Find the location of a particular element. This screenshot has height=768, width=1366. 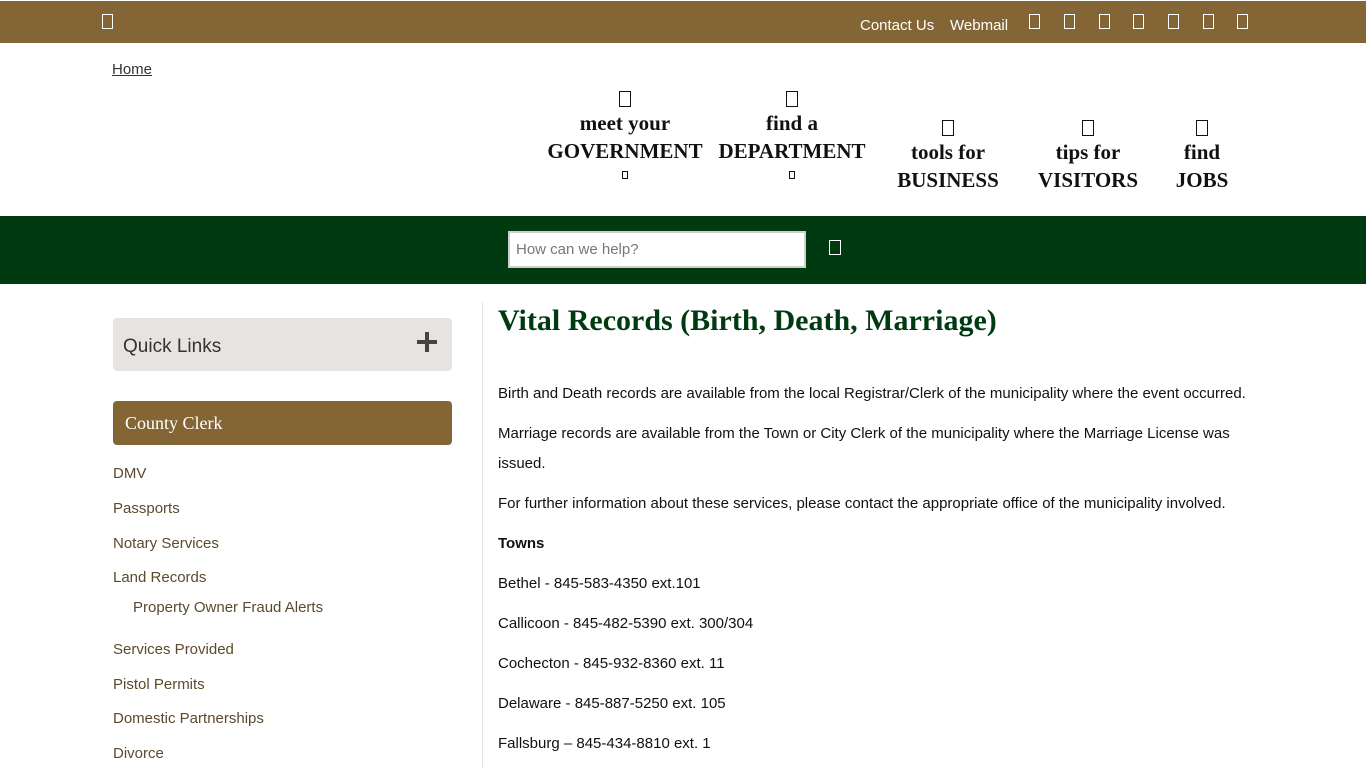

town-cochecton: Cochecton - 845-932-8360 ext. 11 is located at coordinates (611, 663).